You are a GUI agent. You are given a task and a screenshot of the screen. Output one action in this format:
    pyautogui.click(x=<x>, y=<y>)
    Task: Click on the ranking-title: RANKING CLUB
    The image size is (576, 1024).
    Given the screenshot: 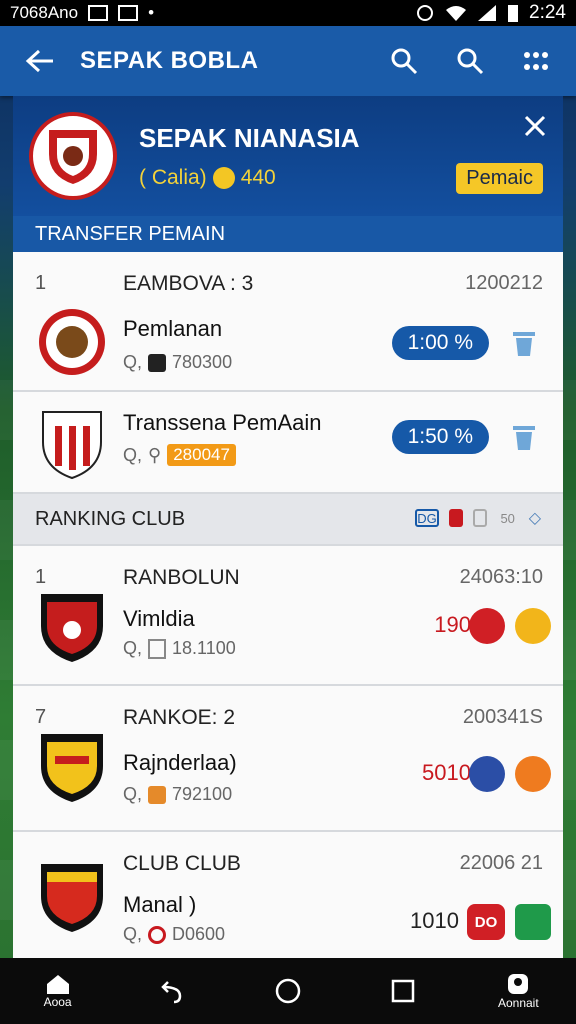 What is the action you would take?
    pyautogui.click(x=110, y=518)
    